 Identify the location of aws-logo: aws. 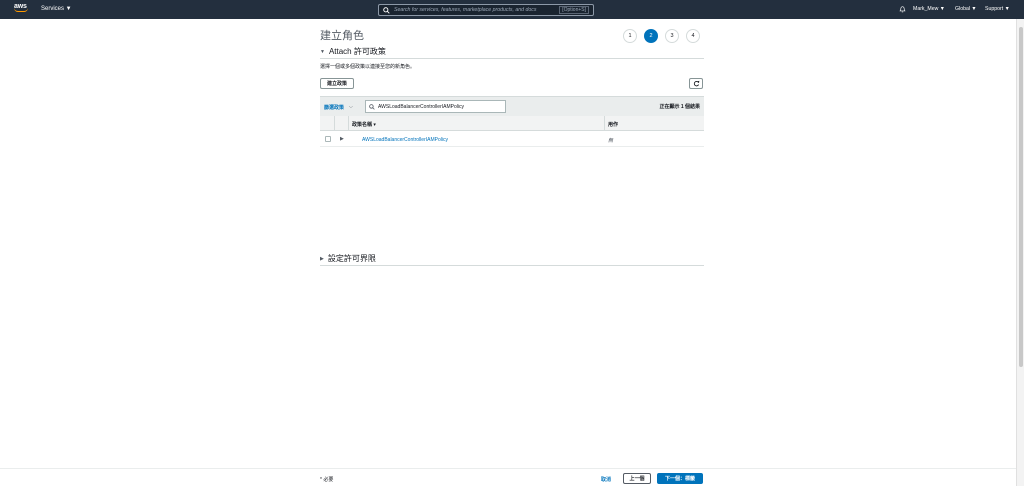
(23, 9).